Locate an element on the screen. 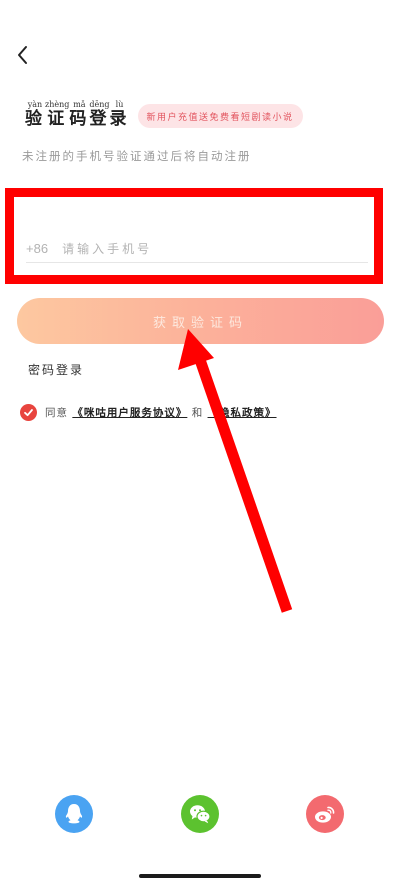 The image size is (400, 888). weibo-login-button is located at coordinates (325, 814).